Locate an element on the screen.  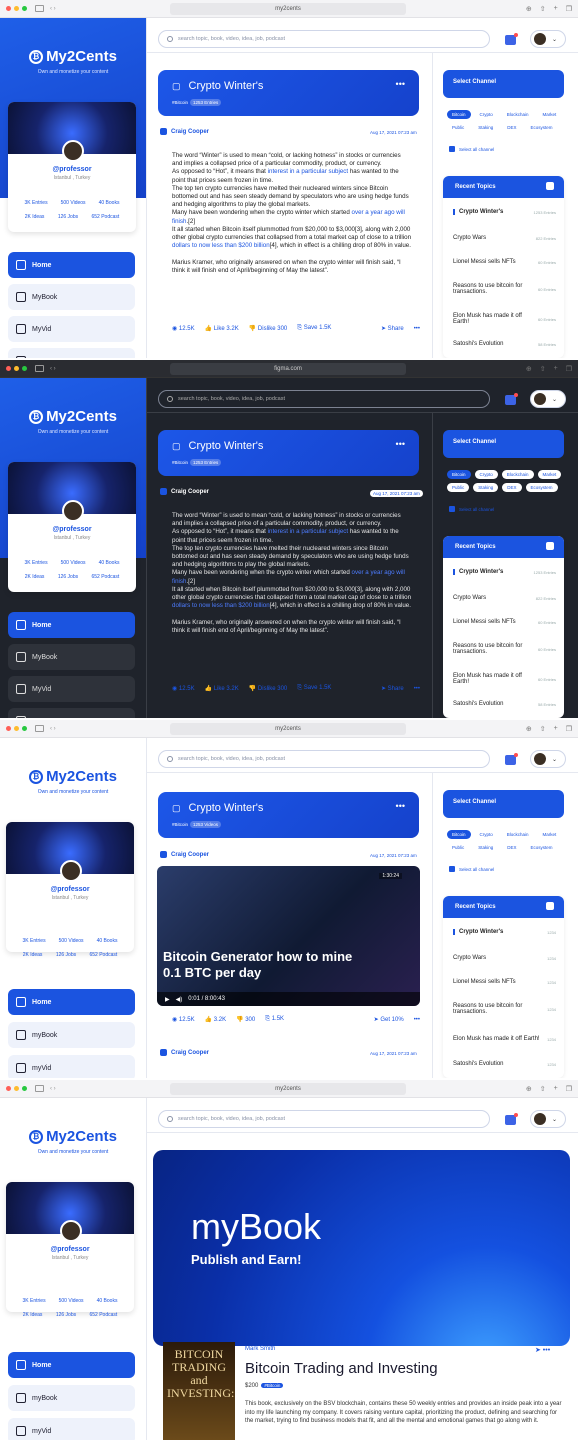
chip-market: Market is located at coordinates (549, 474).